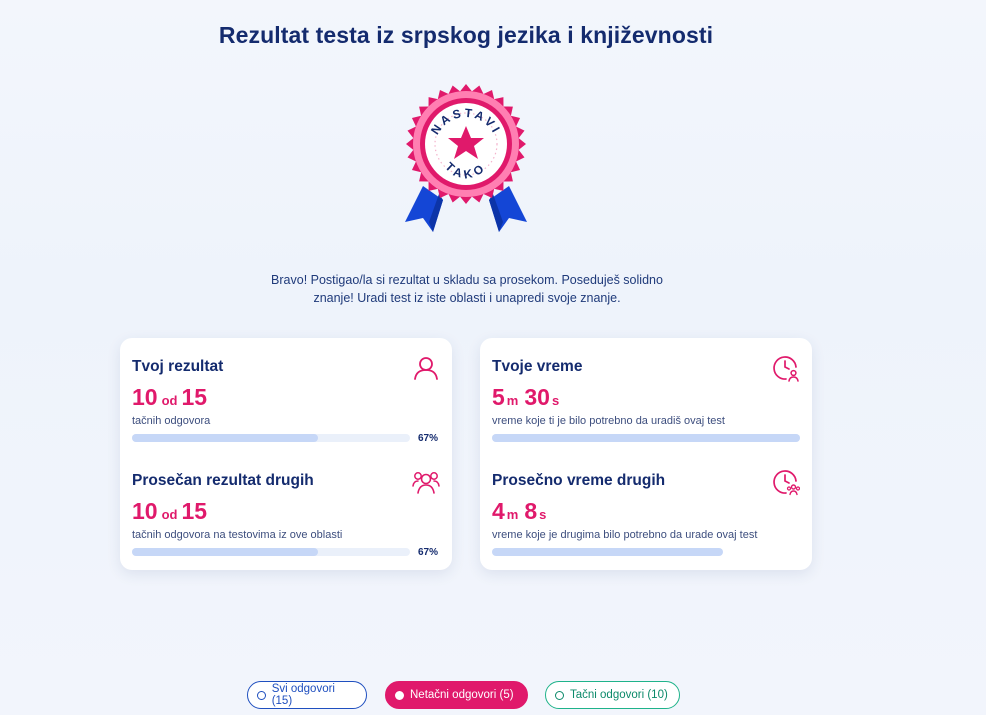  Describe the element at coordinates (498, 511) in the screenshot. I see `others-time-minutes: 4` at that location.